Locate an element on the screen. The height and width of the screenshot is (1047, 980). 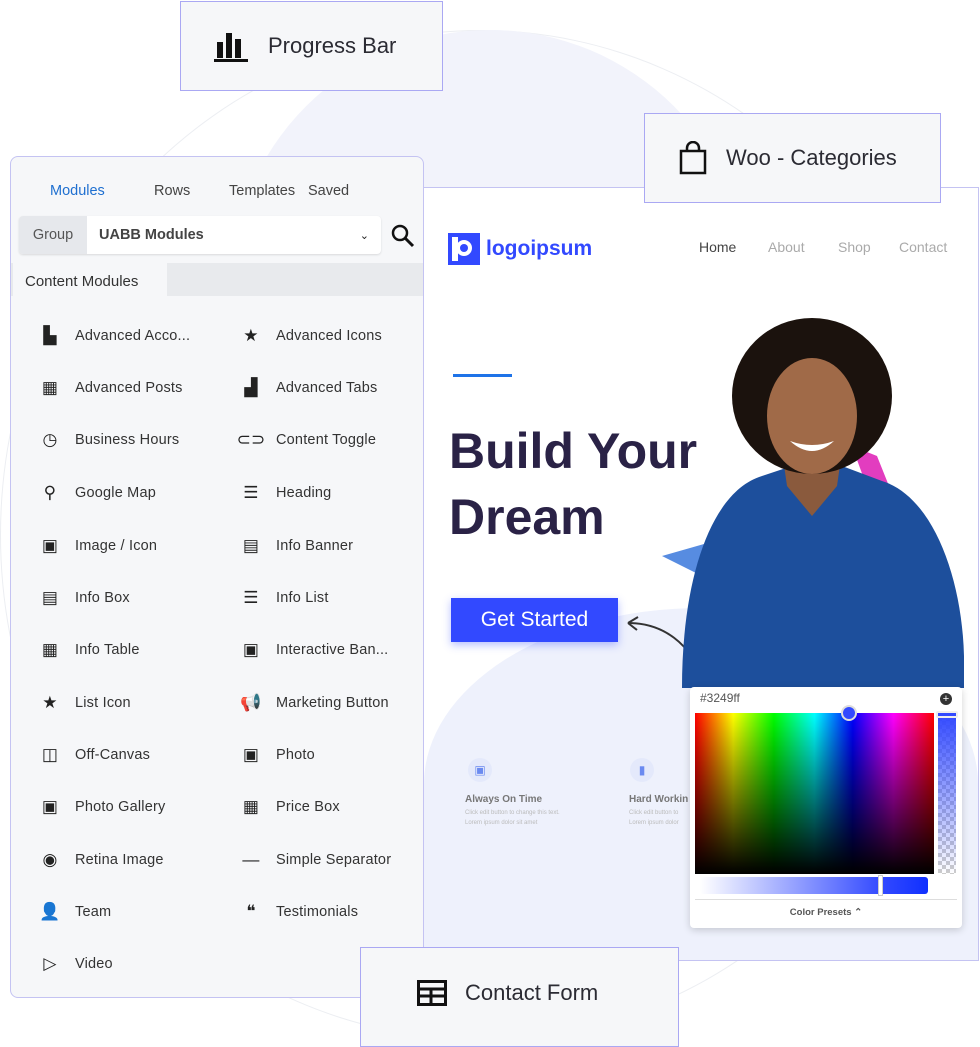
module-item: ▤ Info Box is located at coordinates (84, 598).